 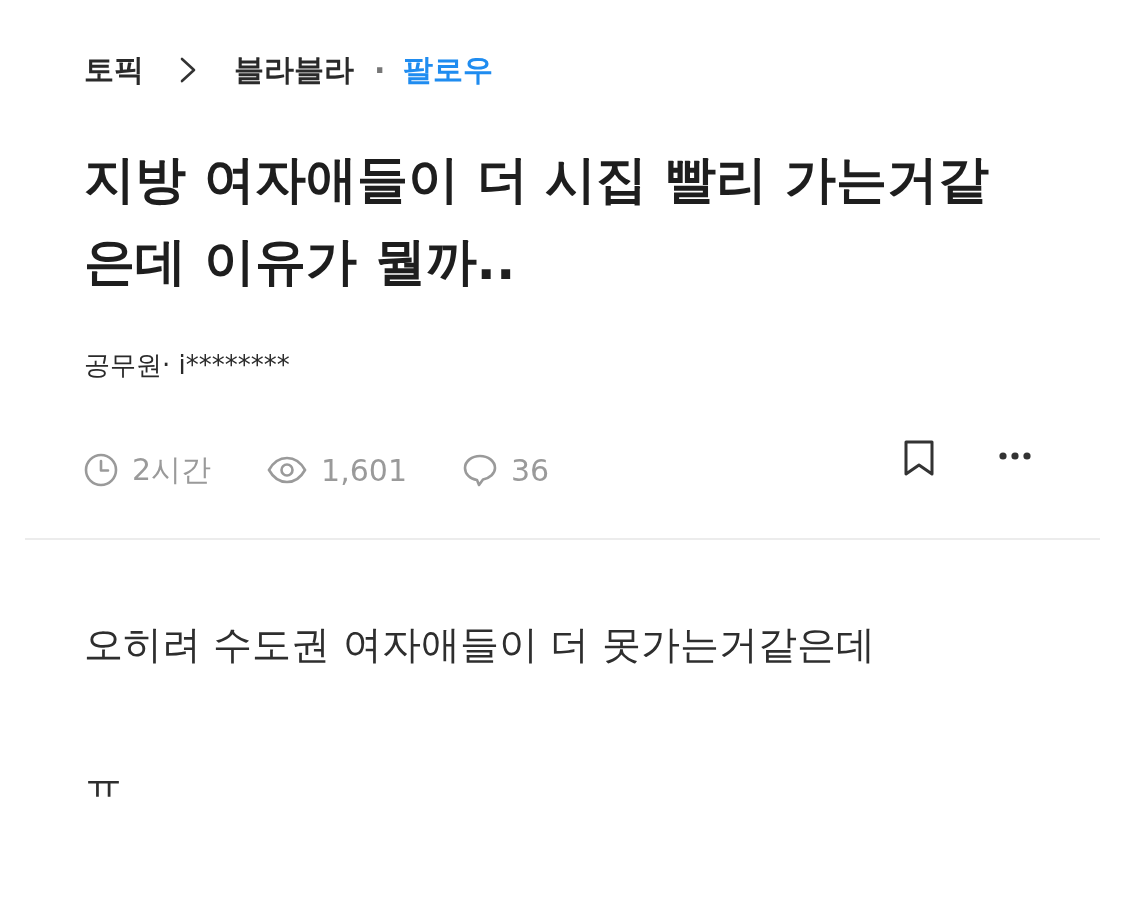 What do you see at coordinates (188, 70) in the screenshot?
I see `chevron-right-icon` at bounding box center [188, 70].